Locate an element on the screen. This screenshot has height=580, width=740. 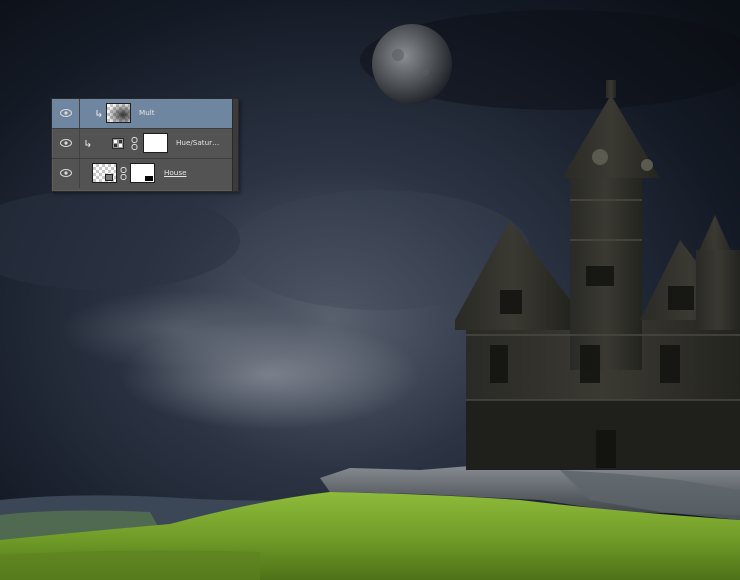
layer-name: Mult is located at coordinates (147, 113).